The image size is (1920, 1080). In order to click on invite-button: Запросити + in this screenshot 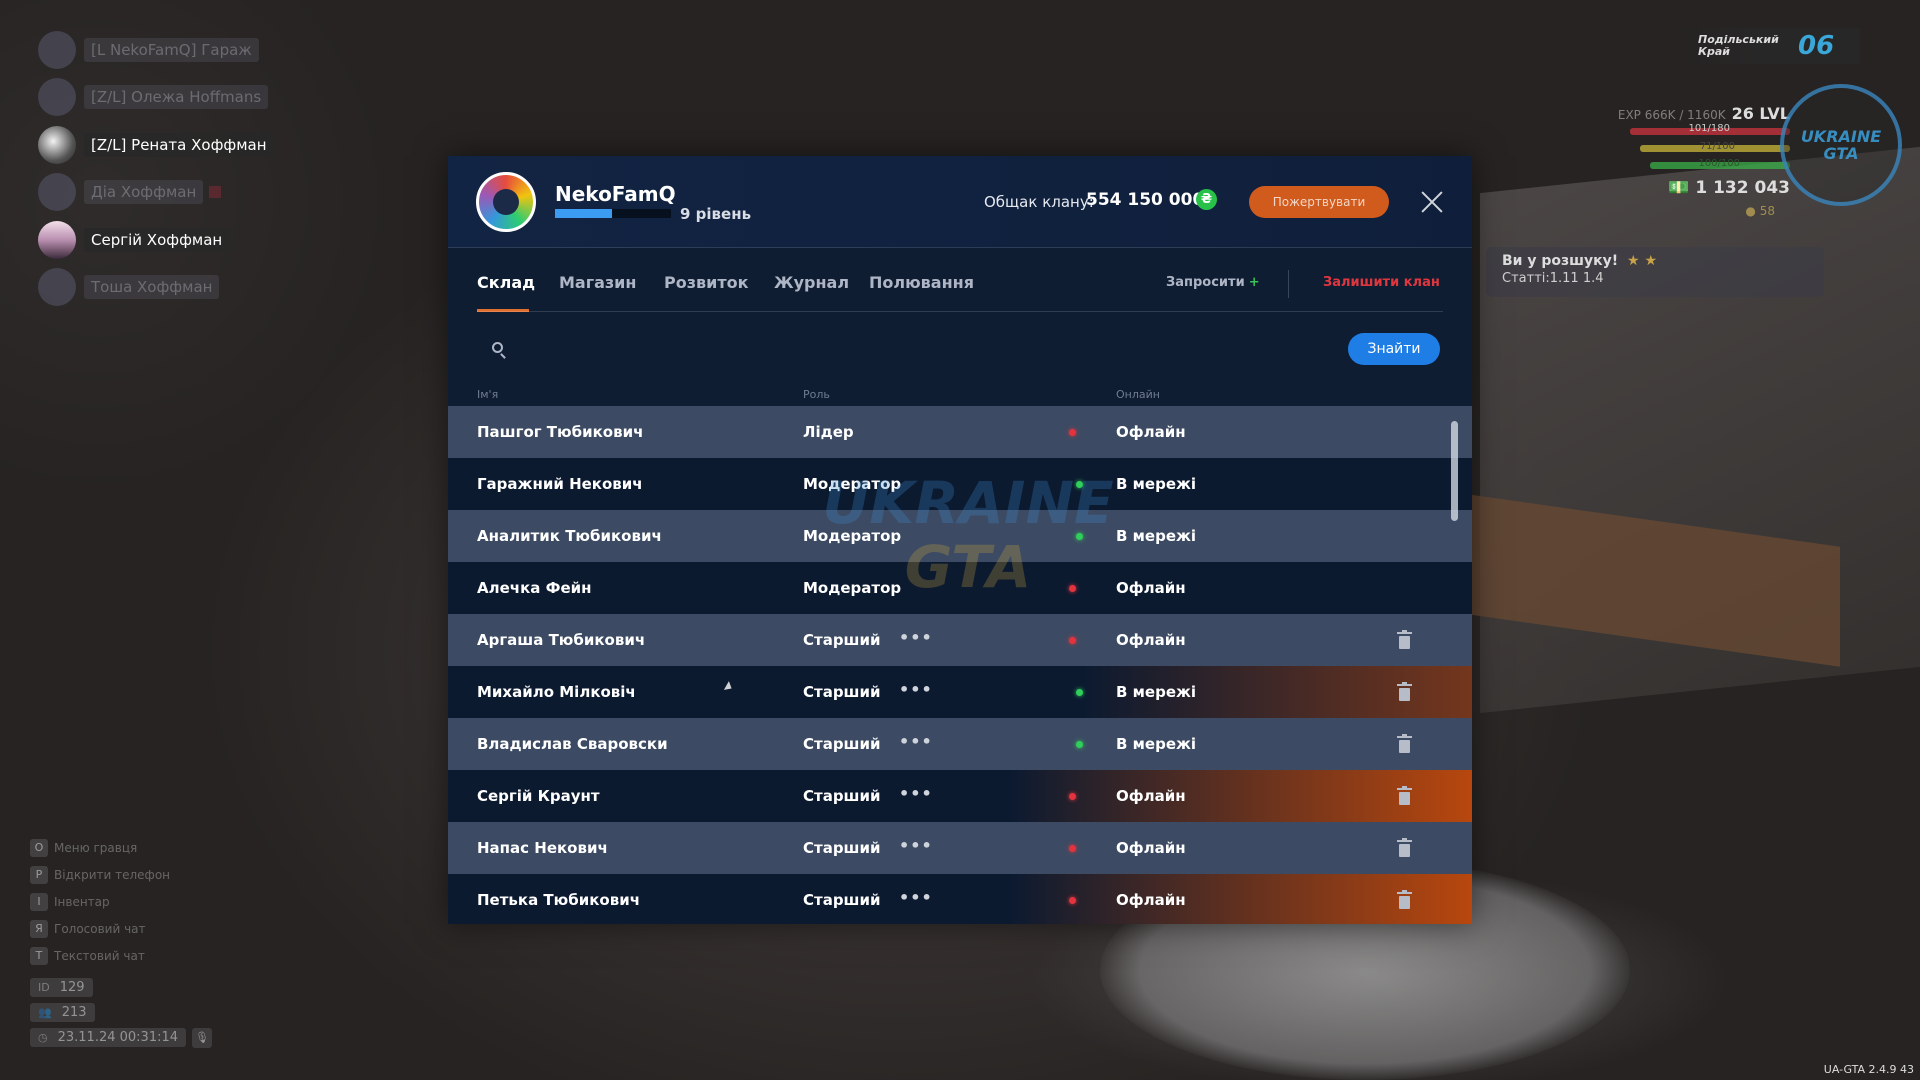, I will do `click(1213, 282)`.